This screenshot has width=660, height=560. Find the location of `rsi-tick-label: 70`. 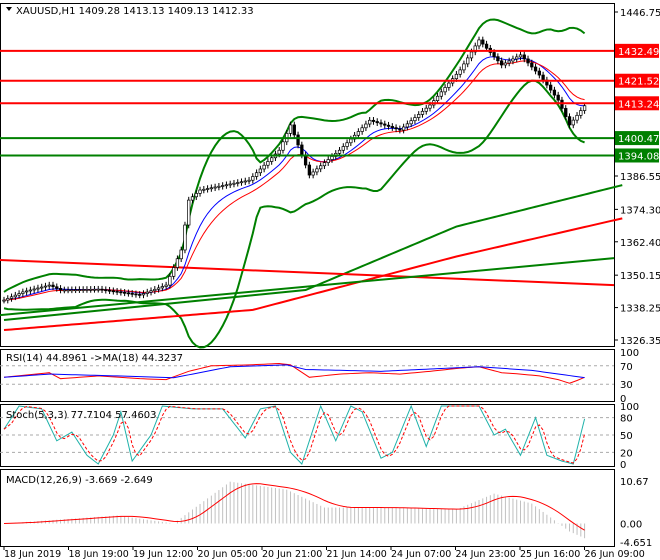

rsi-tick-label: 70 is located at coordinates (626, 367).